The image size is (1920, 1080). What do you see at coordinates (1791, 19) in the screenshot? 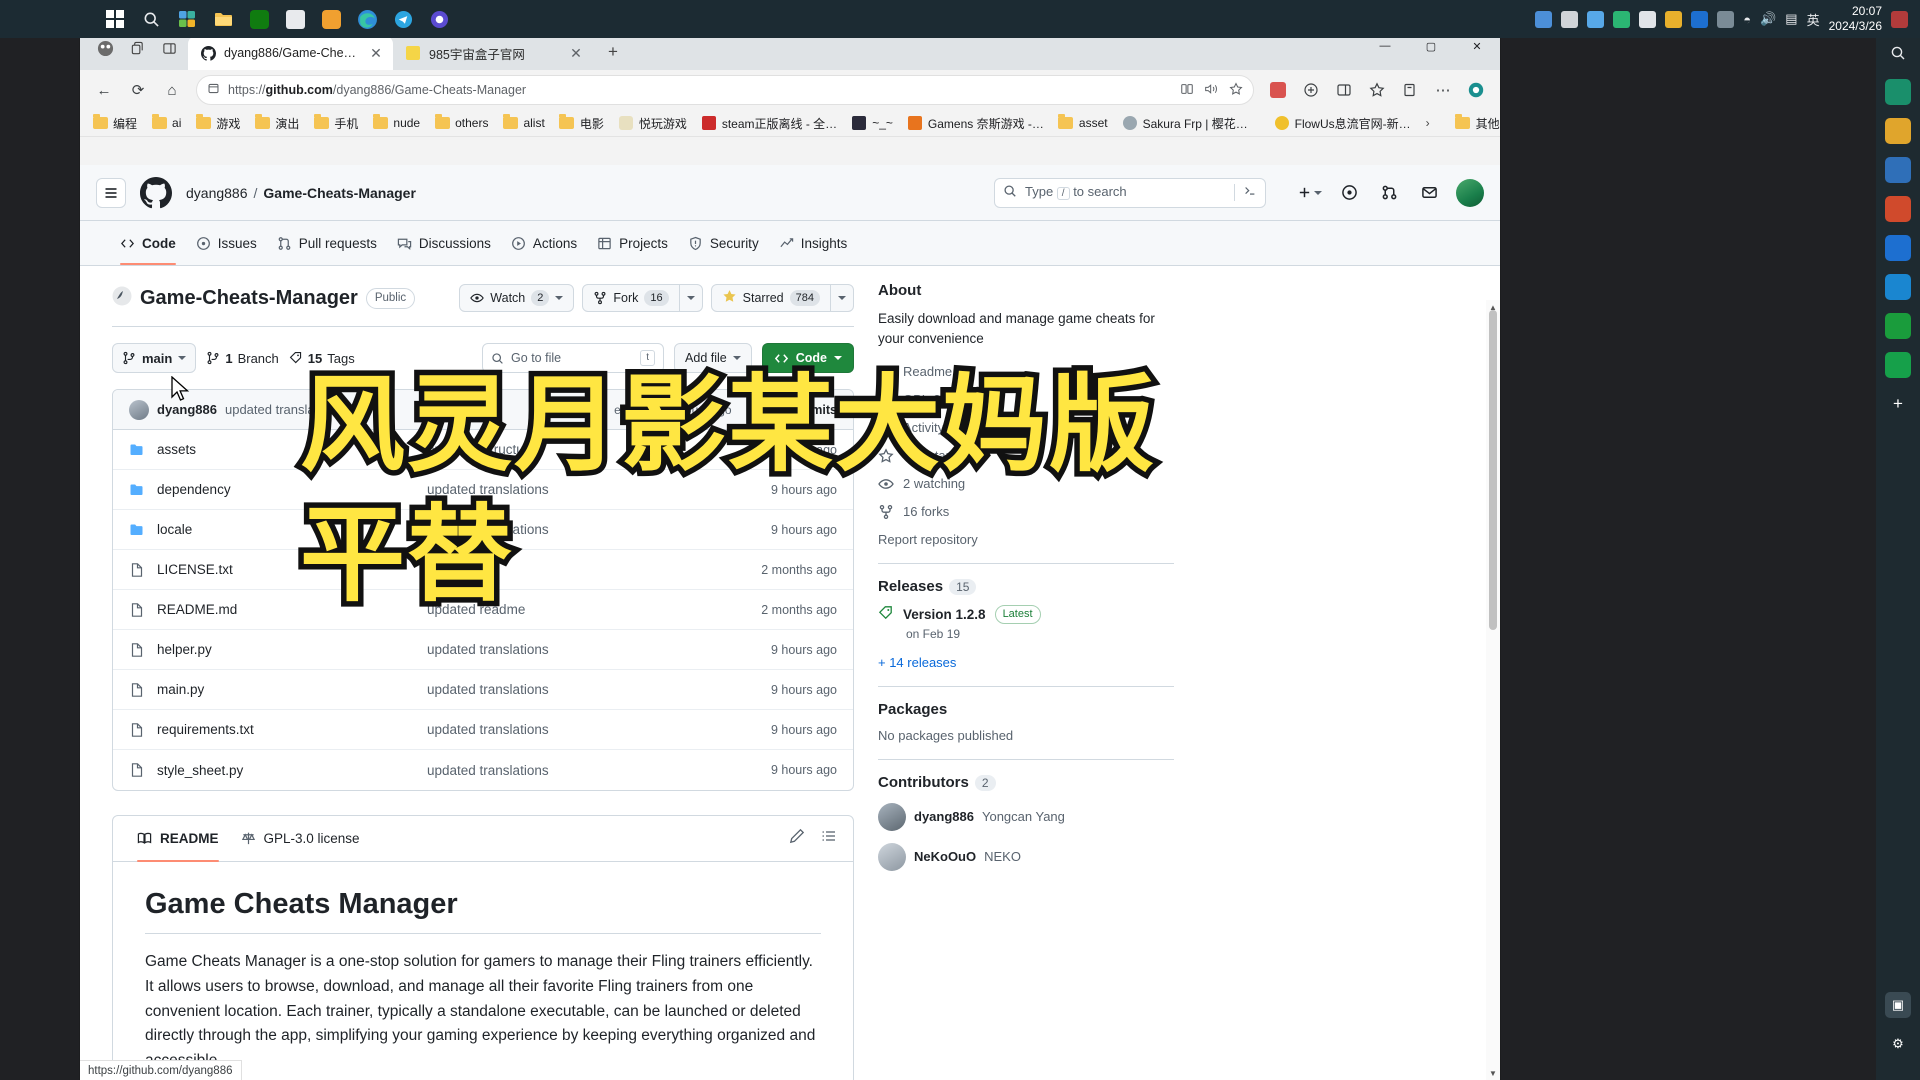
I see `battery-icon: ▤` at bounding box center [1791, 19].